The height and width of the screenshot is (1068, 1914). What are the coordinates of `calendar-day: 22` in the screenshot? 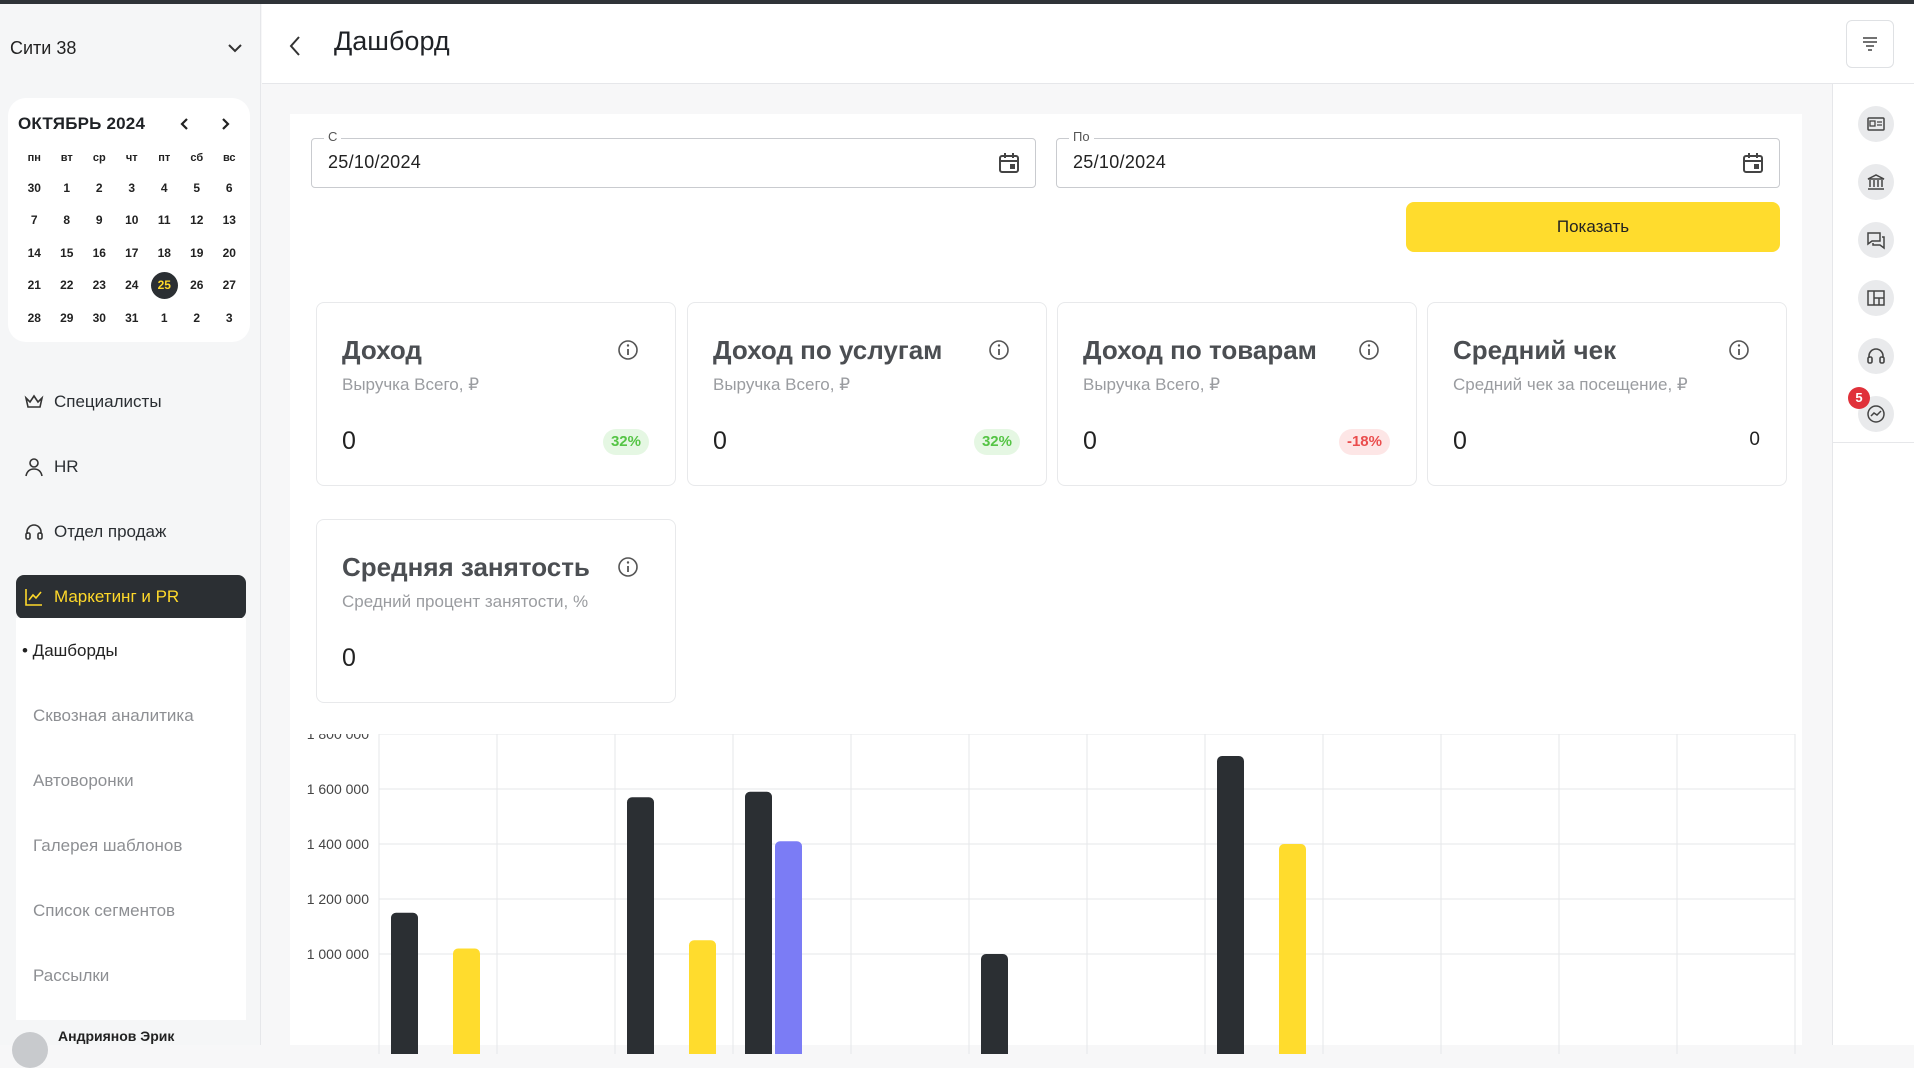 It's located at (67, 285).